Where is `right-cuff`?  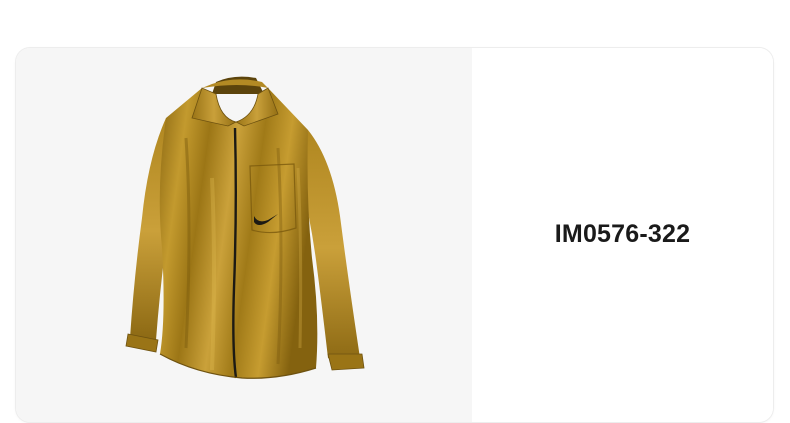 right-cuff is located at coordinates (346, 362).